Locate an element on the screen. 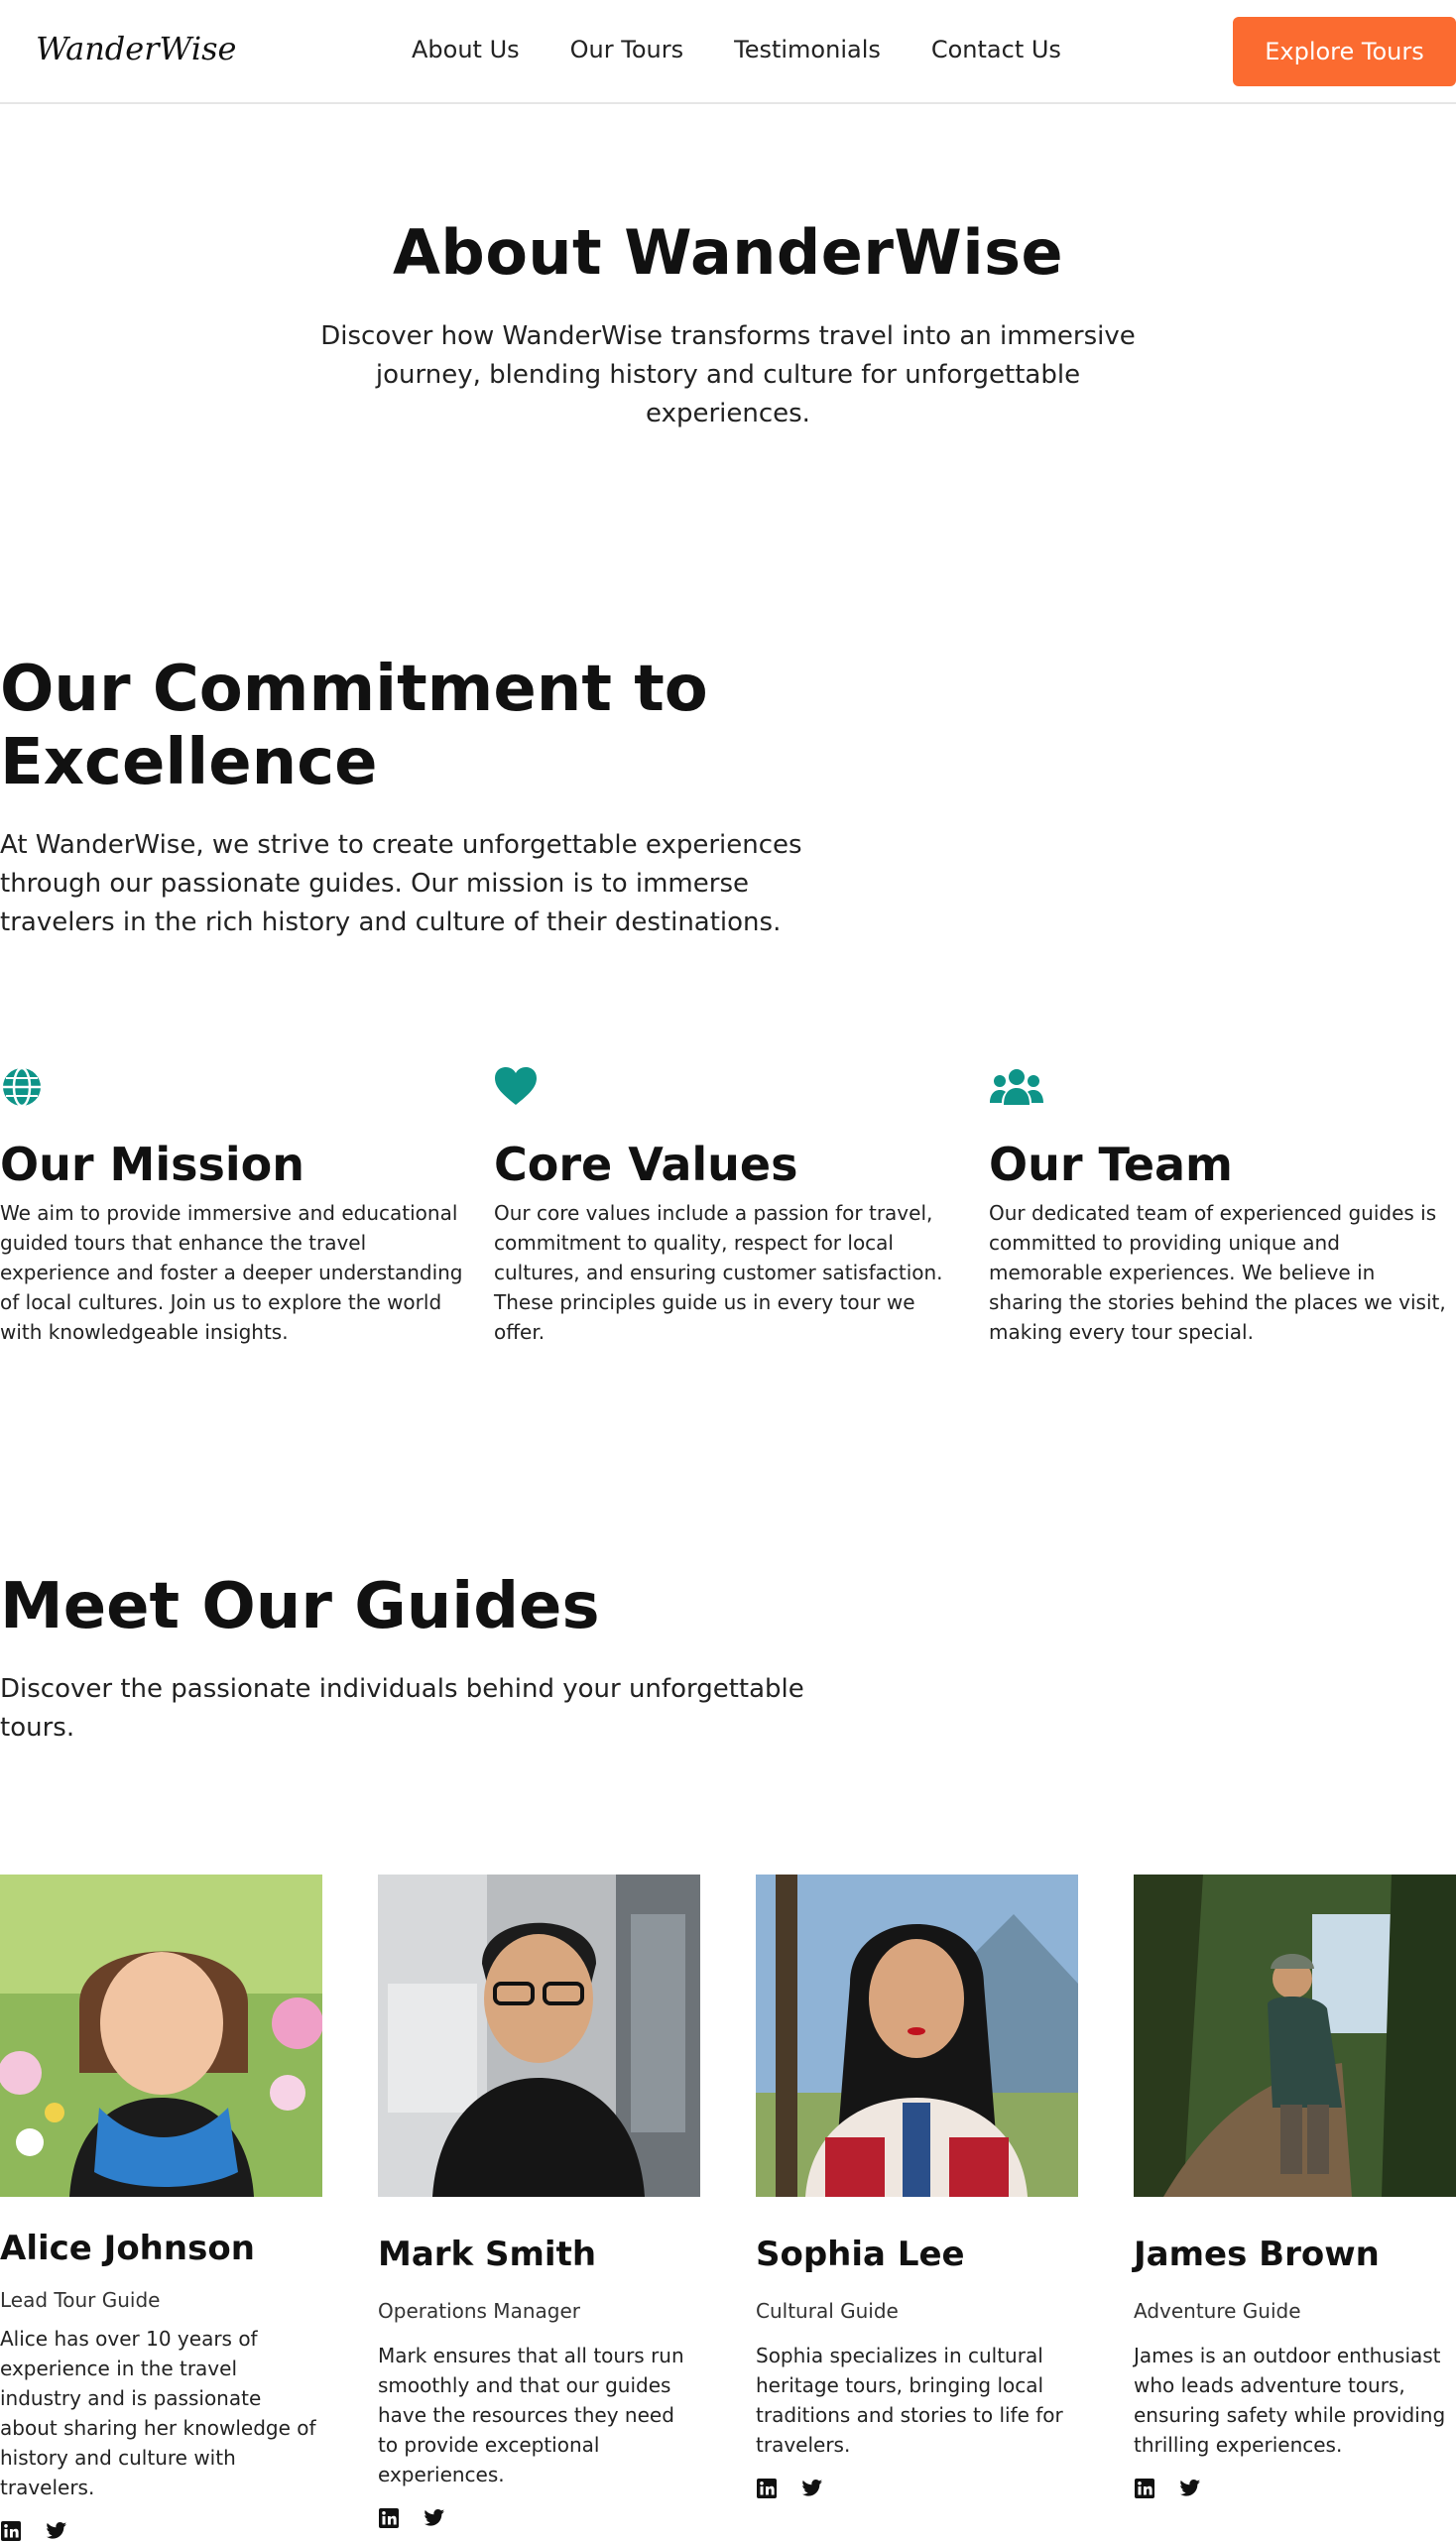 This screenshot has height=2542, width=1456. guide-role: Lead Tour Guide is located at coordinates (80, 2300).